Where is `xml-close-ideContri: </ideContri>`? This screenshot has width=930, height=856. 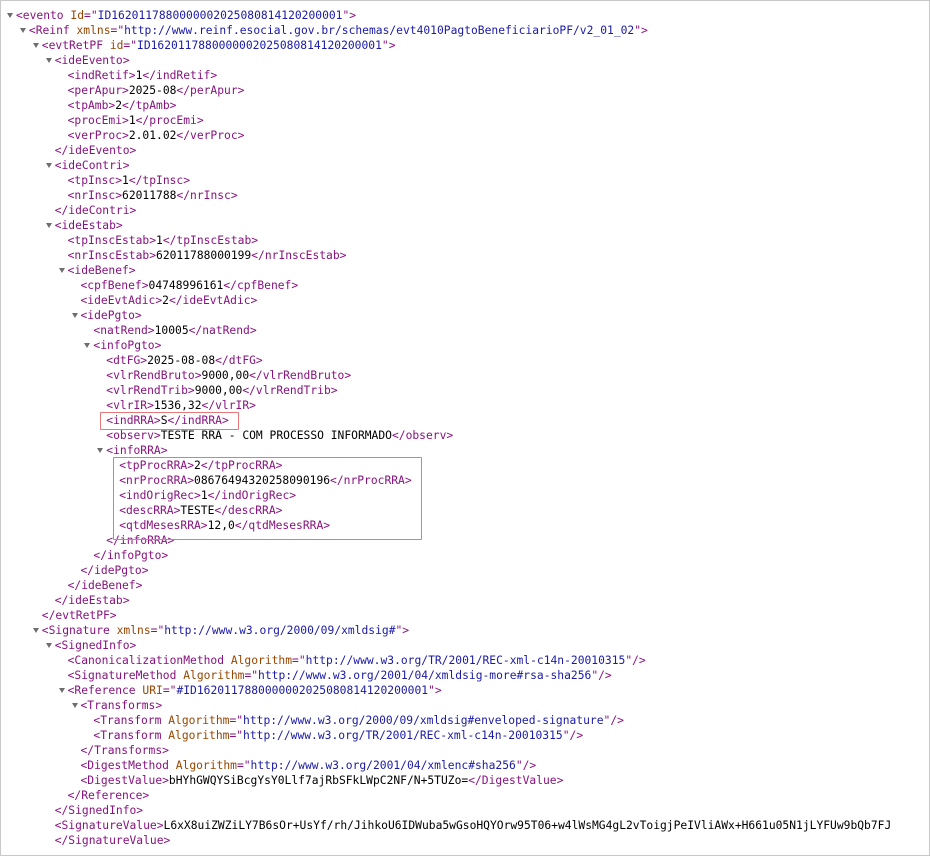
xml-close-ideContri: </ideContri> is located at coordinates (465, 210).